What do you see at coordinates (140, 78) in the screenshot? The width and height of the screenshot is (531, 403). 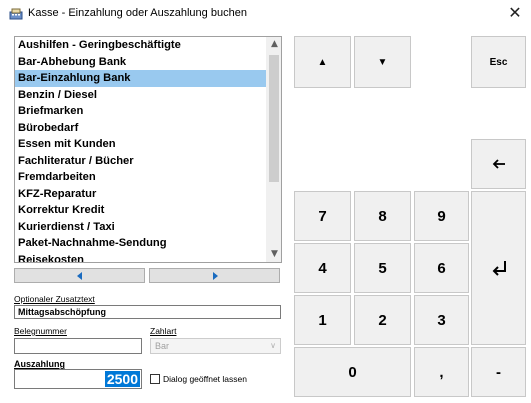 I see `list-item: Bar-Einzahlung Bank` at bounding box center [140, 78].